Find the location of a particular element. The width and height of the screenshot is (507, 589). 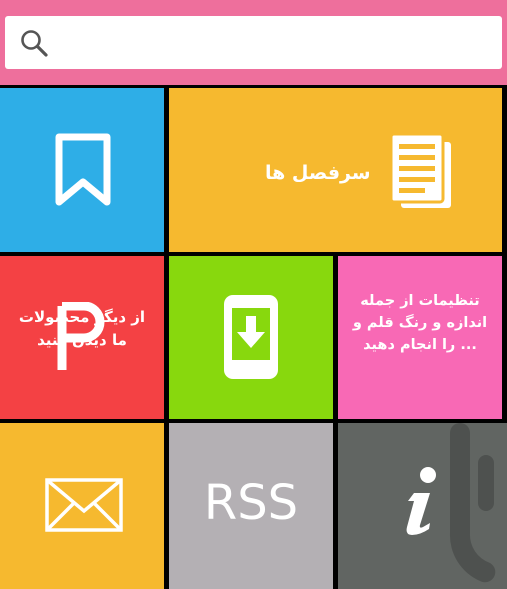

download-tile is located at coordinates (251, 337).